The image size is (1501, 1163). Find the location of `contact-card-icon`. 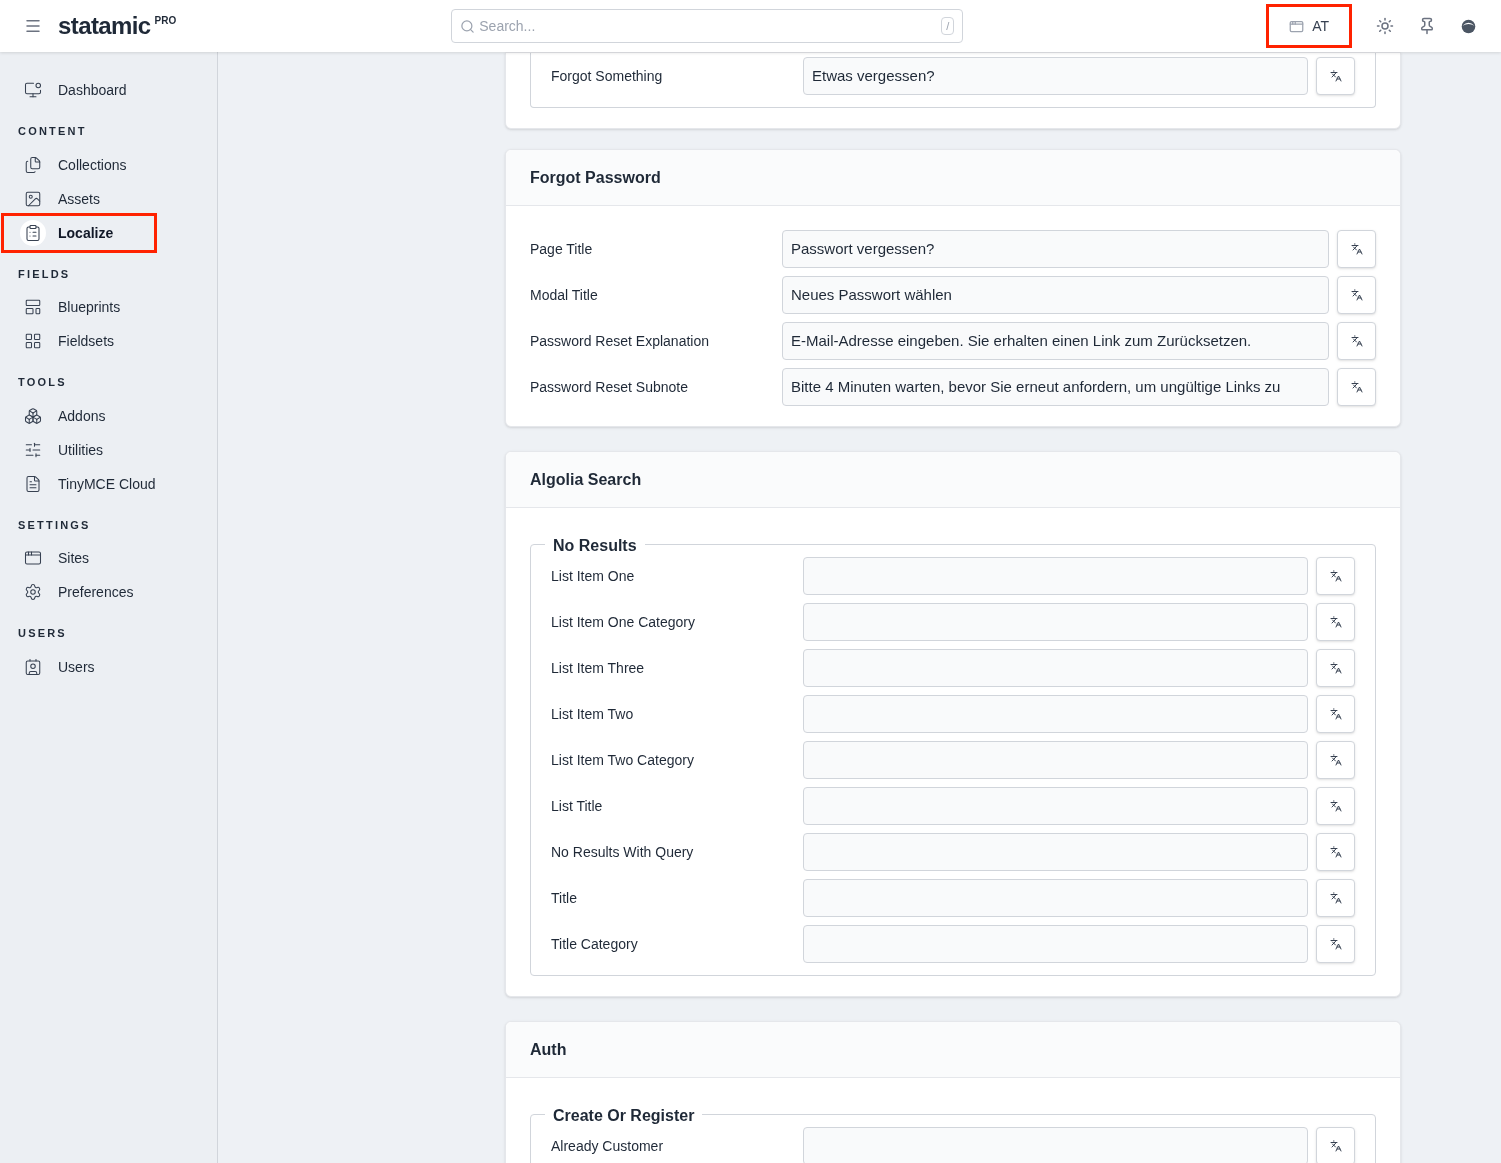

contact-card-icon is located at coordinates (33, 666).